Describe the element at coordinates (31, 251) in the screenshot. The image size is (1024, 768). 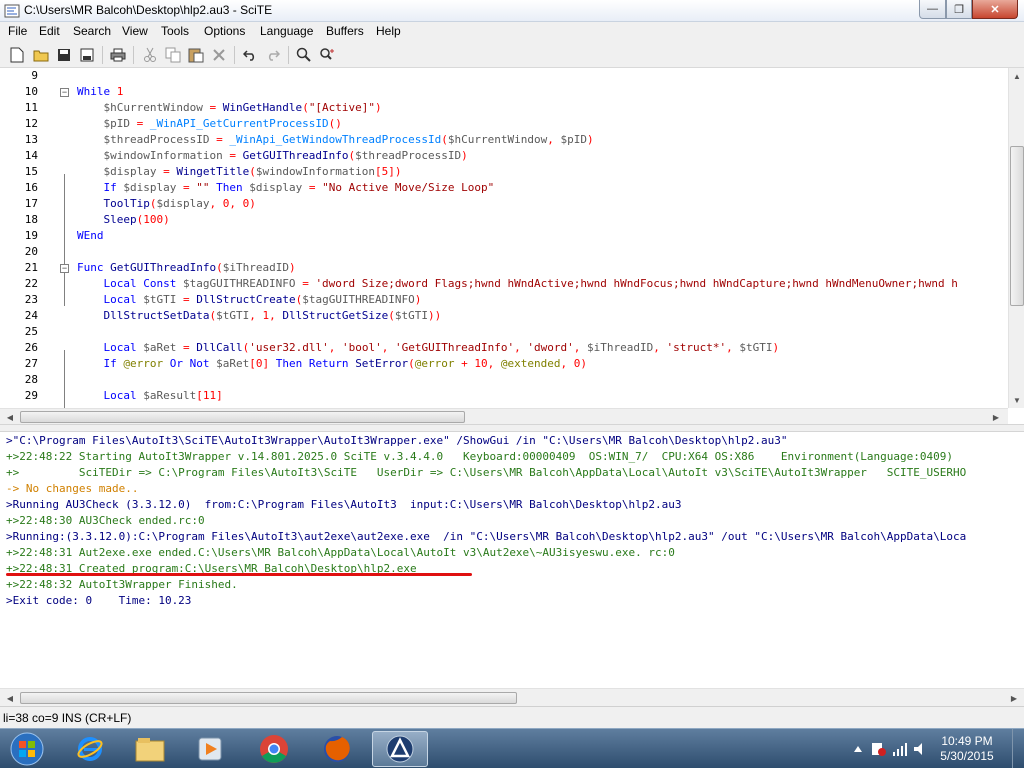
I see `line-number: 20` at that location.